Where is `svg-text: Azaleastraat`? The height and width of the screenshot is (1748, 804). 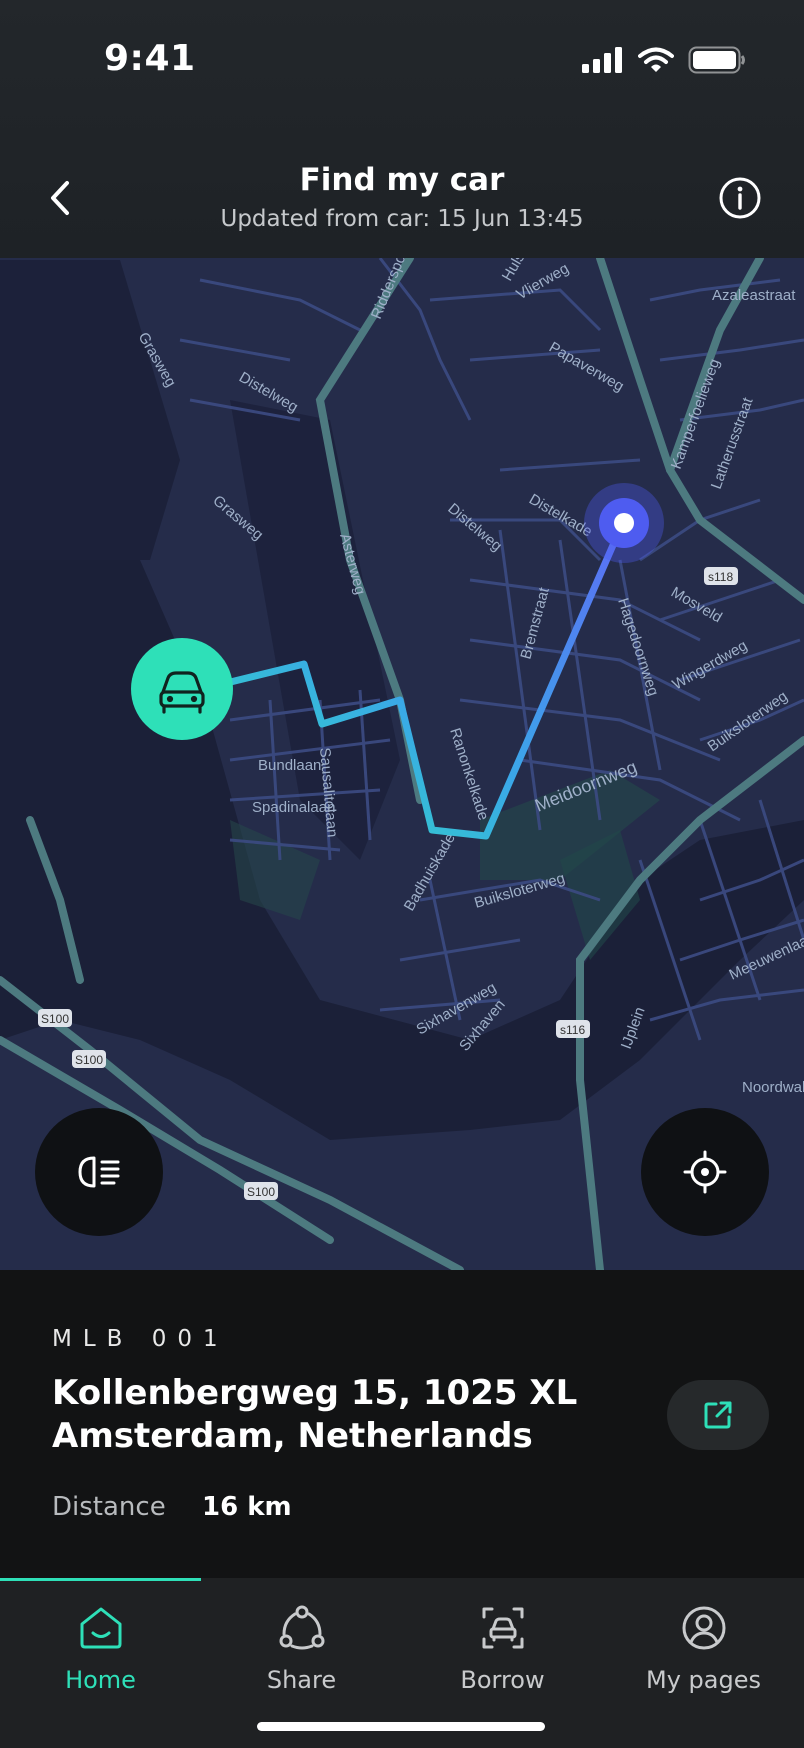 svg-text: Azaleastraat is located at coordinates (754, 295).